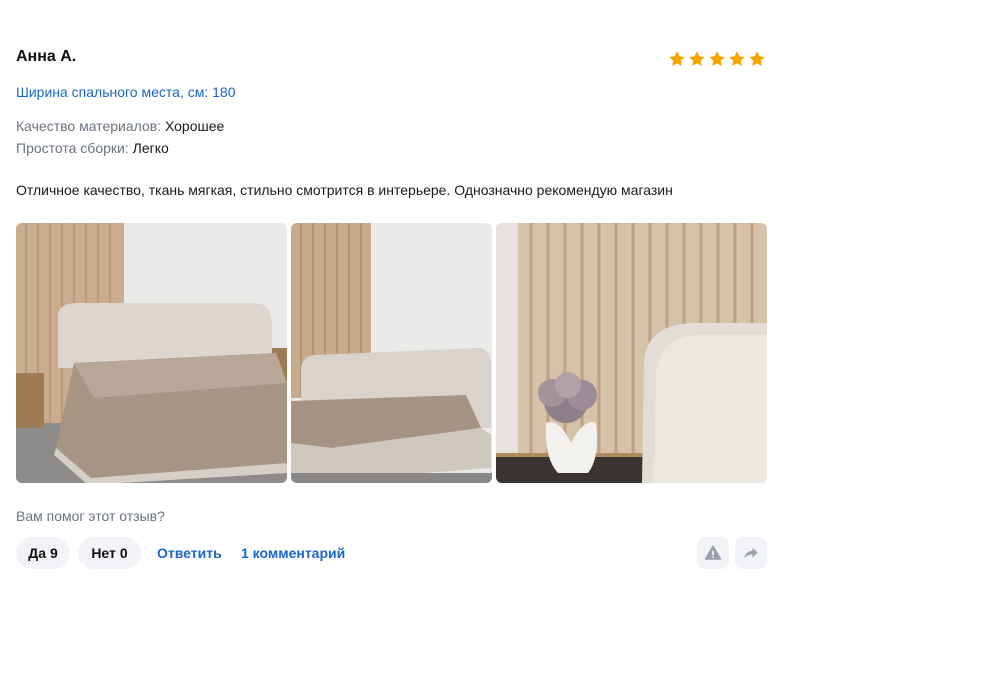  I want to click on param-label: Качество материалов:, so click(89, 126).